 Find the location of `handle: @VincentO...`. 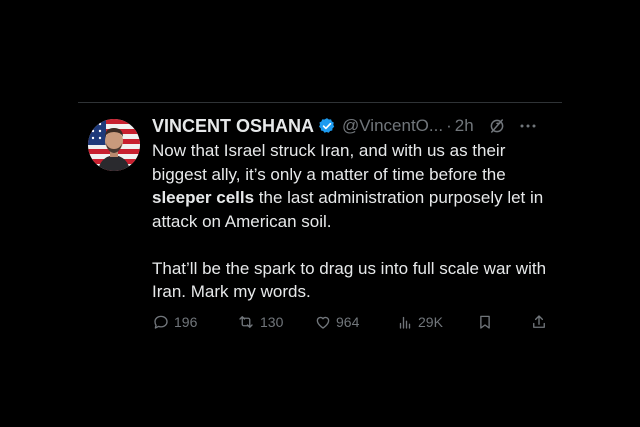

handle: @VincentO... is located at coordinates (392, 126).